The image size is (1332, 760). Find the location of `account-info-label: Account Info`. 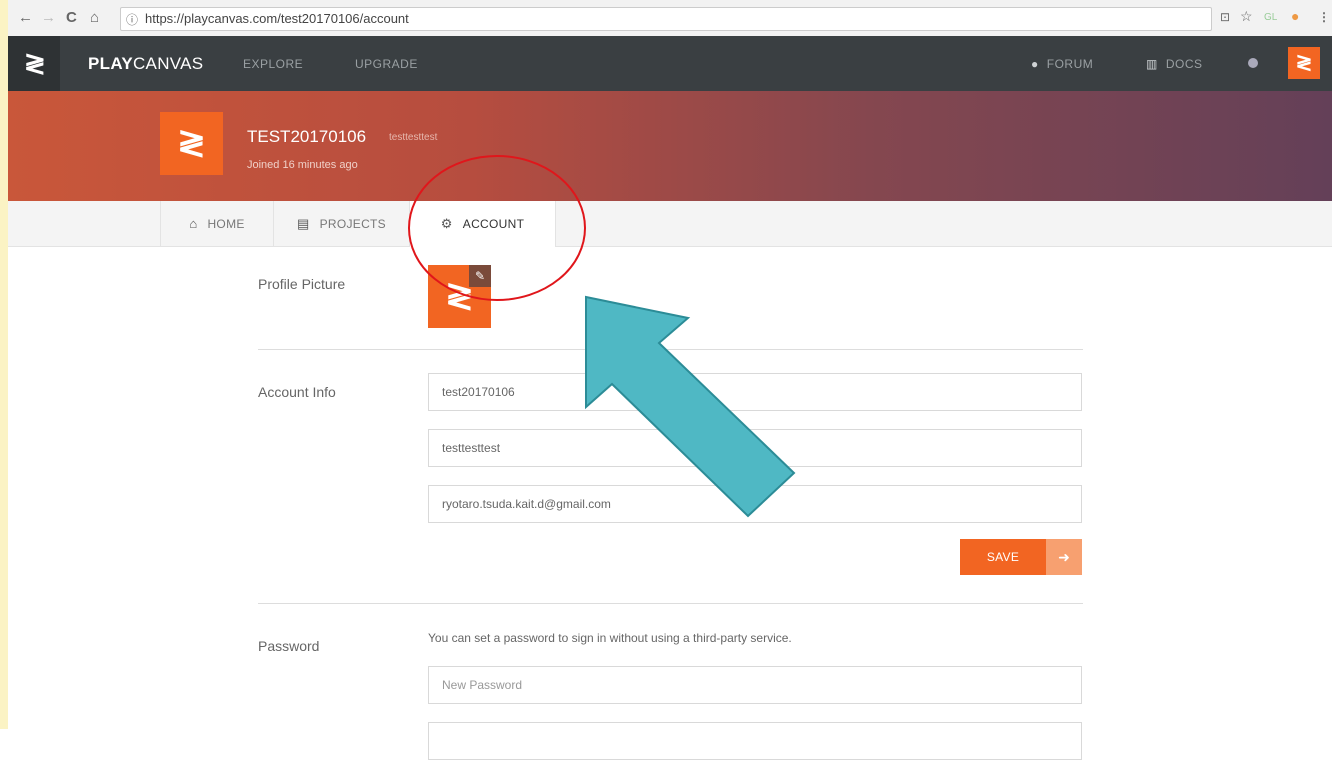

account-info-label: Account Info is located at coordinates (297, 392).